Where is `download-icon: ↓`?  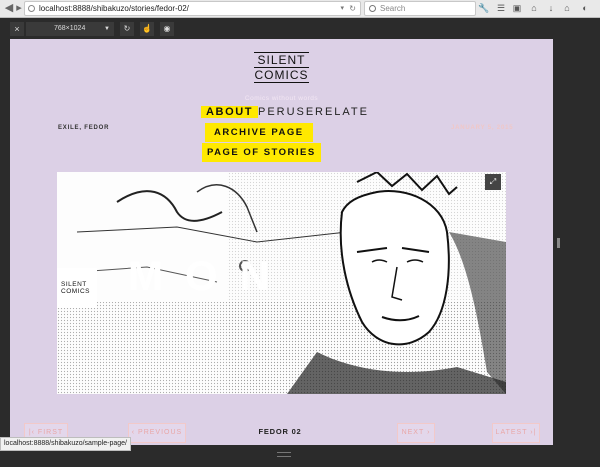 download-icon: ↓ is located at coordinates (551, 8).